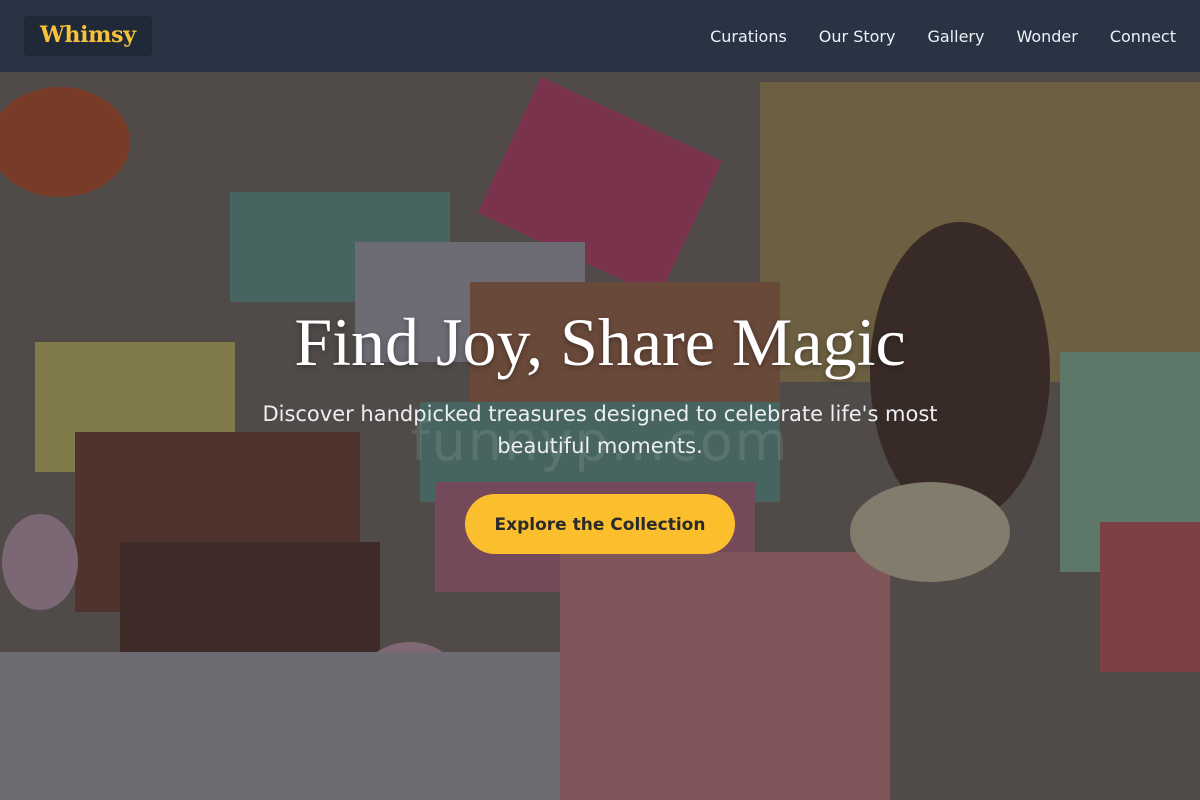 The width and height of the screenshot is (1200, 800). I want to click on nav-link-our-story: Our Story, so click(857, 36).